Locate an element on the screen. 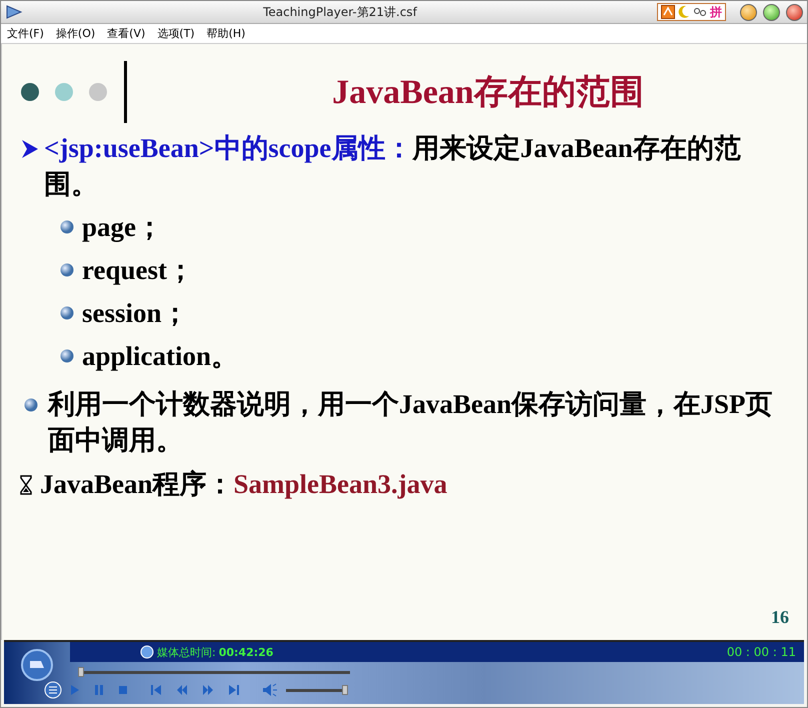 The image size is (808, 708). skip-back-icon is located at coordinates (156, 690).